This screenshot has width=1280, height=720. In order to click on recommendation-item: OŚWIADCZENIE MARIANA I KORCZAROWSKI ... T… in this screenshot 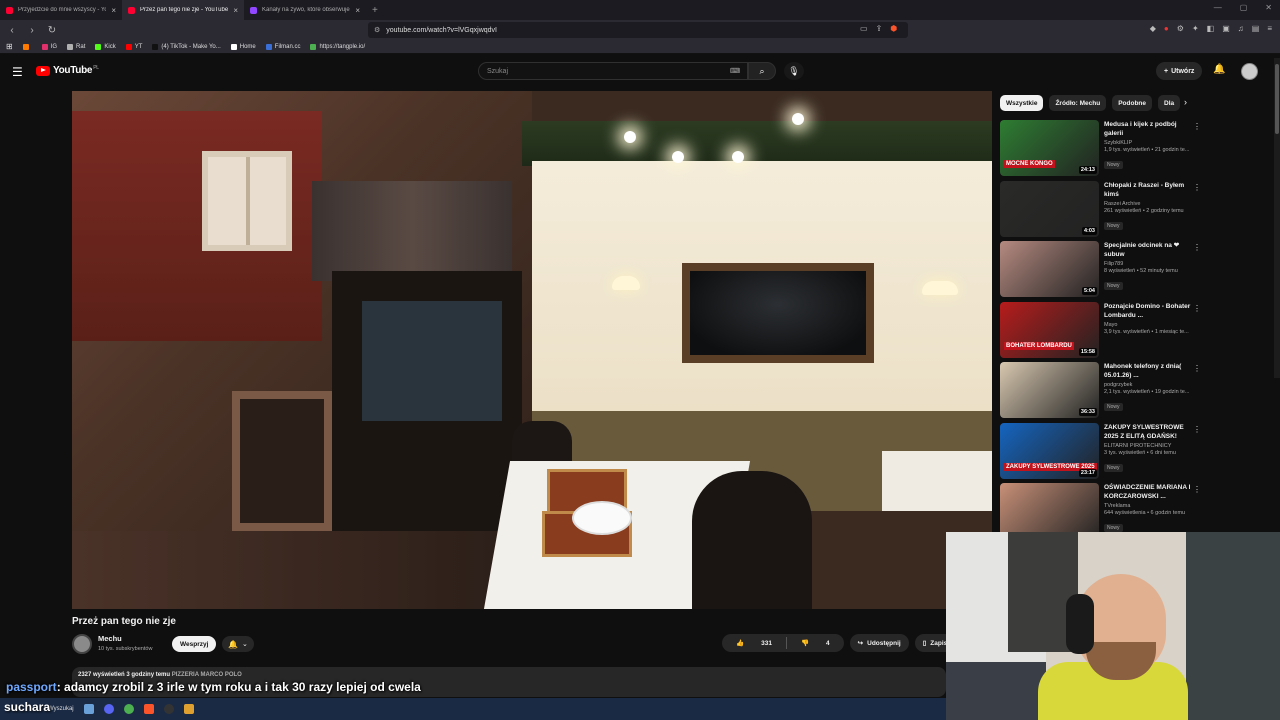, I will do `click(1102, 507)`.